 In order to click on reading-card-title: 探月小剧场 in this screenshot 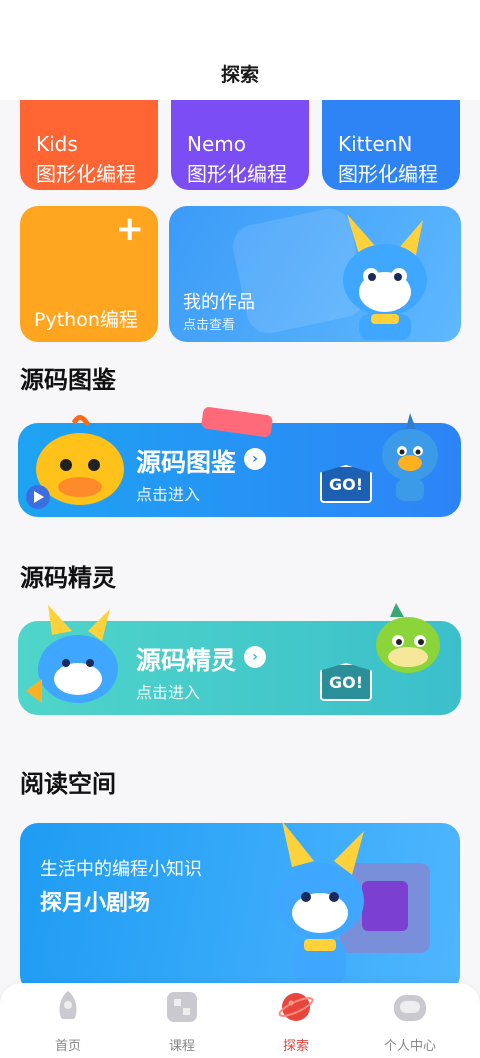, I will do `click(95, 903)`.